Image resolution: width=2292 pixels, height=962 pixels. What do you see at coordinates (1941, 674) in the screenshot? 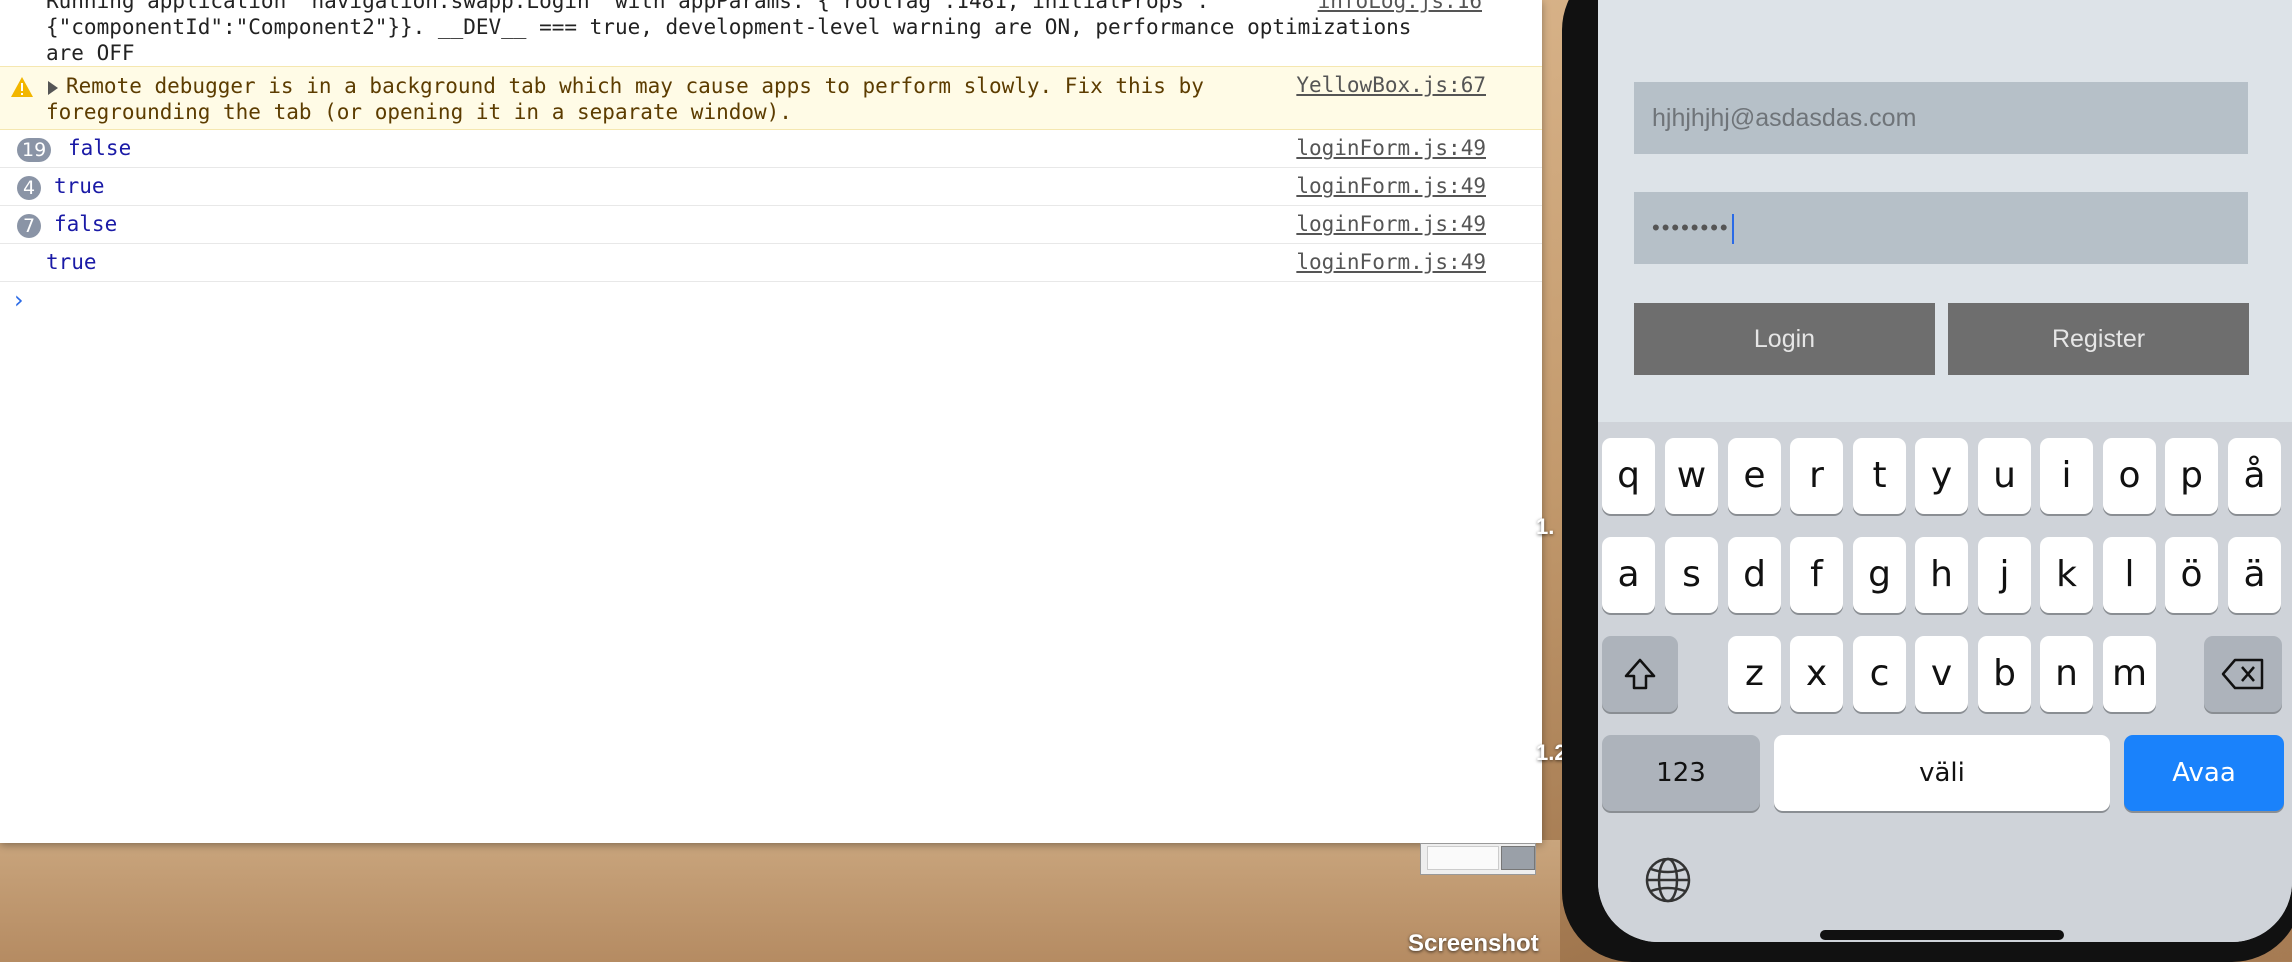
I see `key: v` at bounding box center [1941, 674].